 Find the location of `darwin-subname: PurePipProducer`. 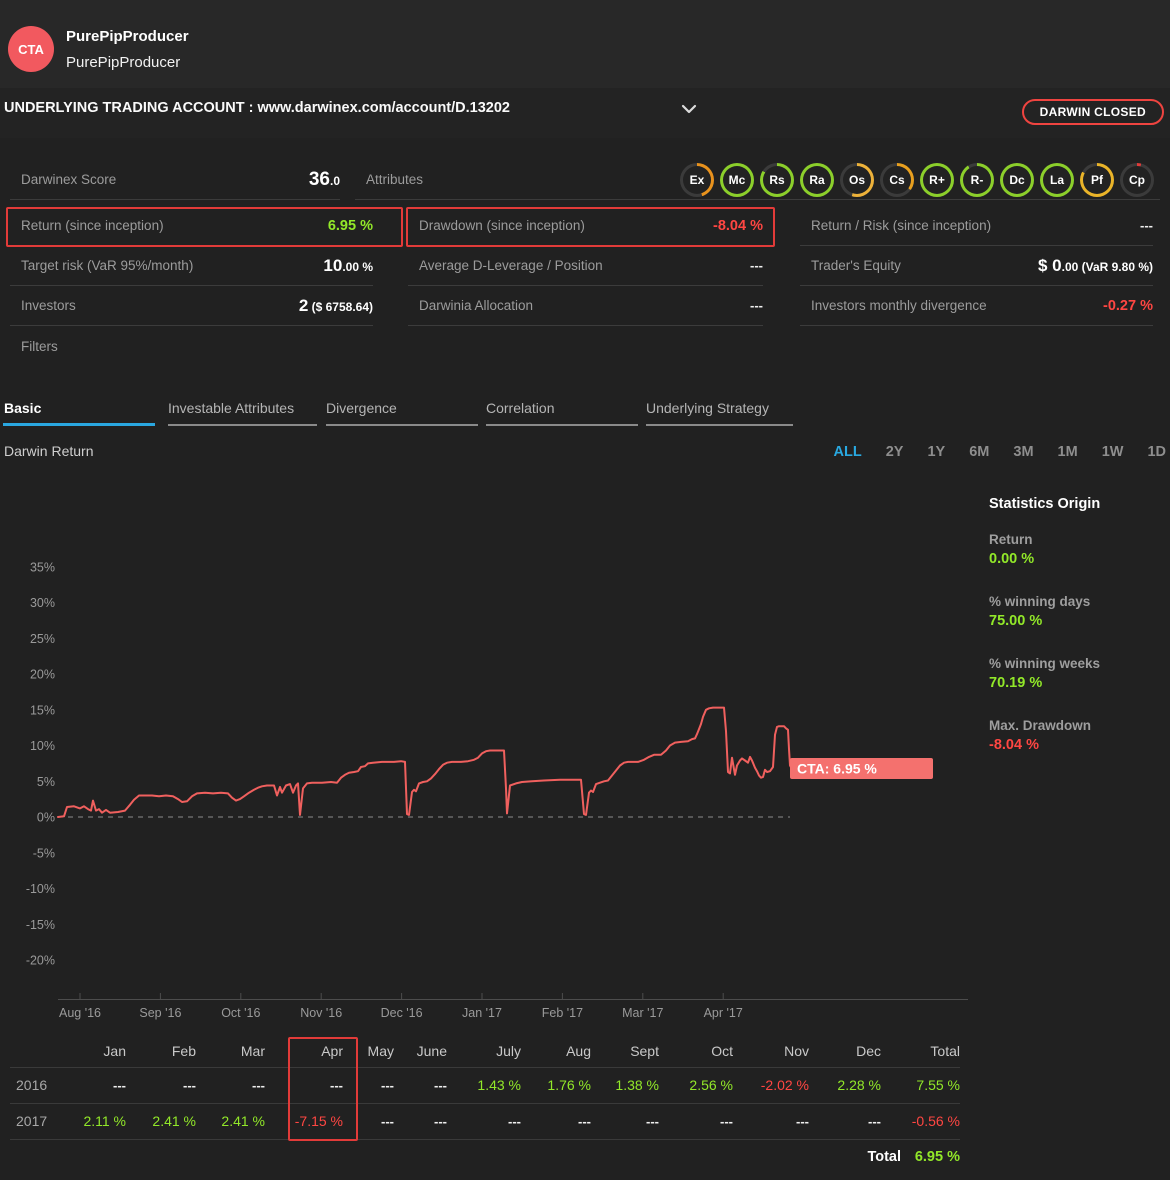

darwin-subname: PurePipProducer is located at coordinates (123, 62).